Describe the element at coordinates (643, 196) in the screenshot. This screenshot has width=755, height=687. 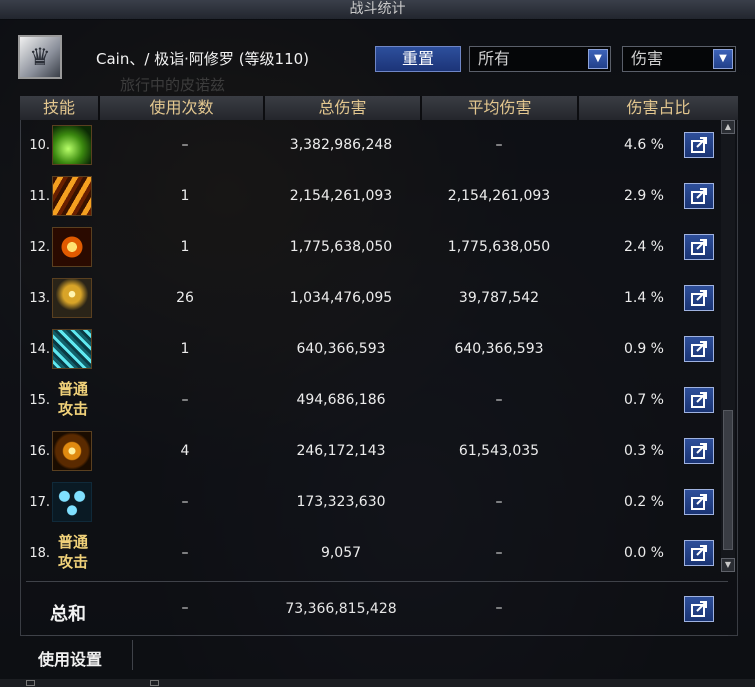
I see `row-share: 2.9 %` at that location.